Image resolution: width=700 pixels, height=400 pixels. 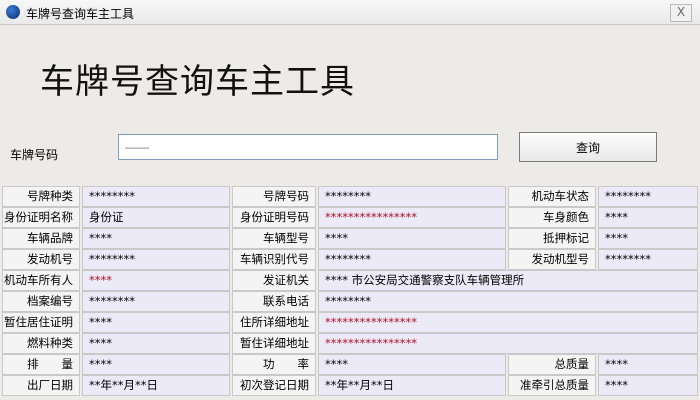 I want to click on field-row: 号牌种类 ******** 号牌号码 ******** 机动车状态 ********, so click(x=350, y=196).